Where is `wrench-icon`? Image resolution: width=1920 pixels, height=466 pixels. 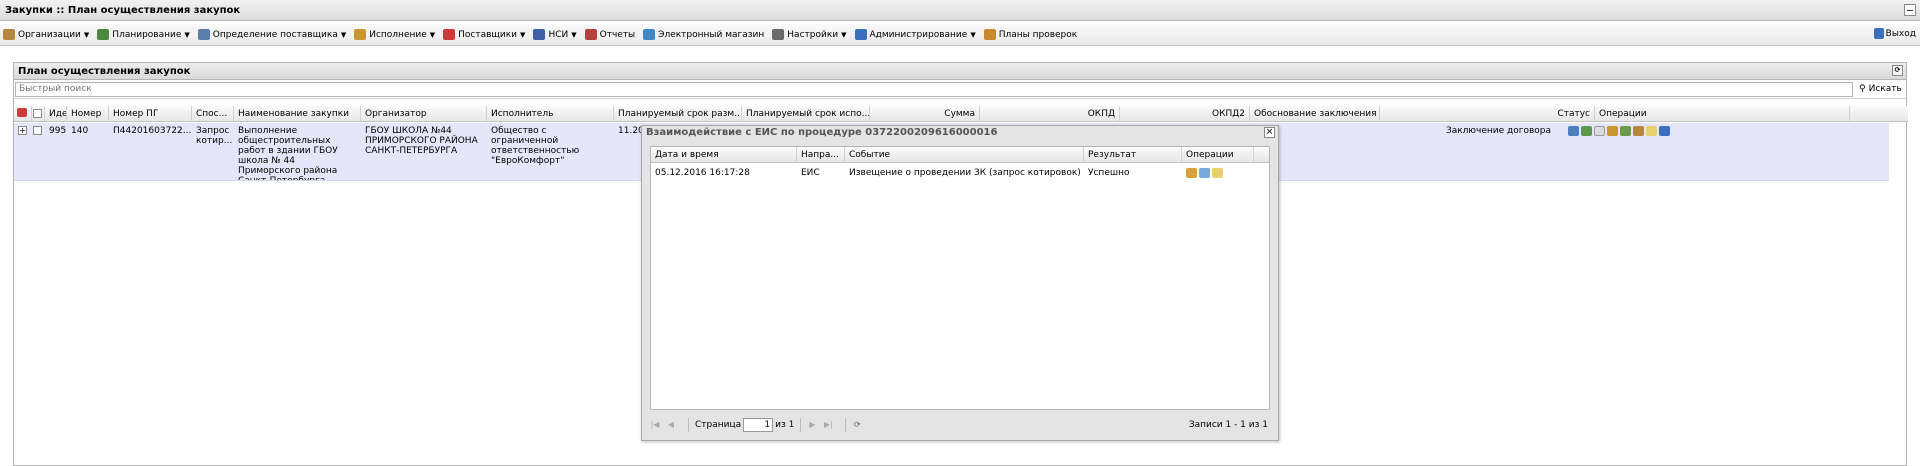
wrench-icon is located at coordinates (778, 34).